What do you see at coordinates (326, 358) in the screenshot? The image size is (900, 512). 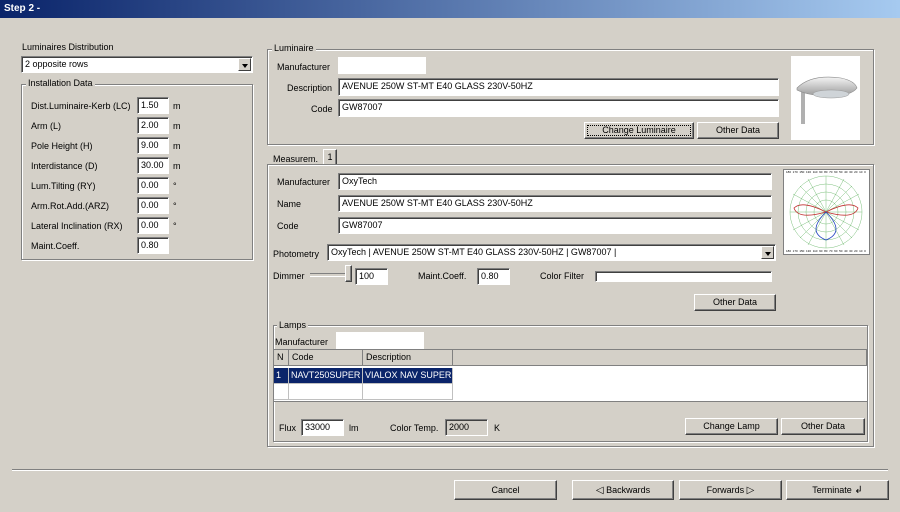 I see `lamps-col-code: Code` at bounding box center [326, 358].